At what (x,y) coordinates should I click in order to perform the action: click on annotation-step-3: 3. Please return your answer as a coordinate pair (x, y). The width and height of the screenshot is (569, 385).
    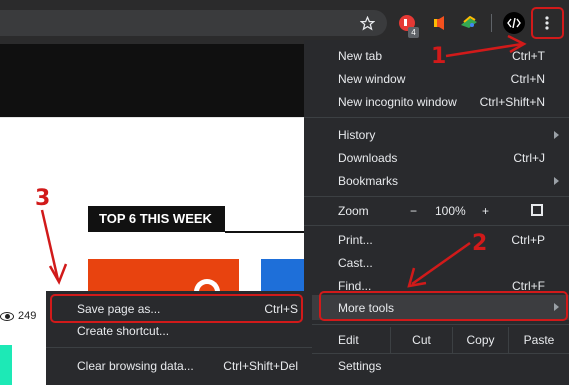
    Looking at the image, I should click on (43, 198).